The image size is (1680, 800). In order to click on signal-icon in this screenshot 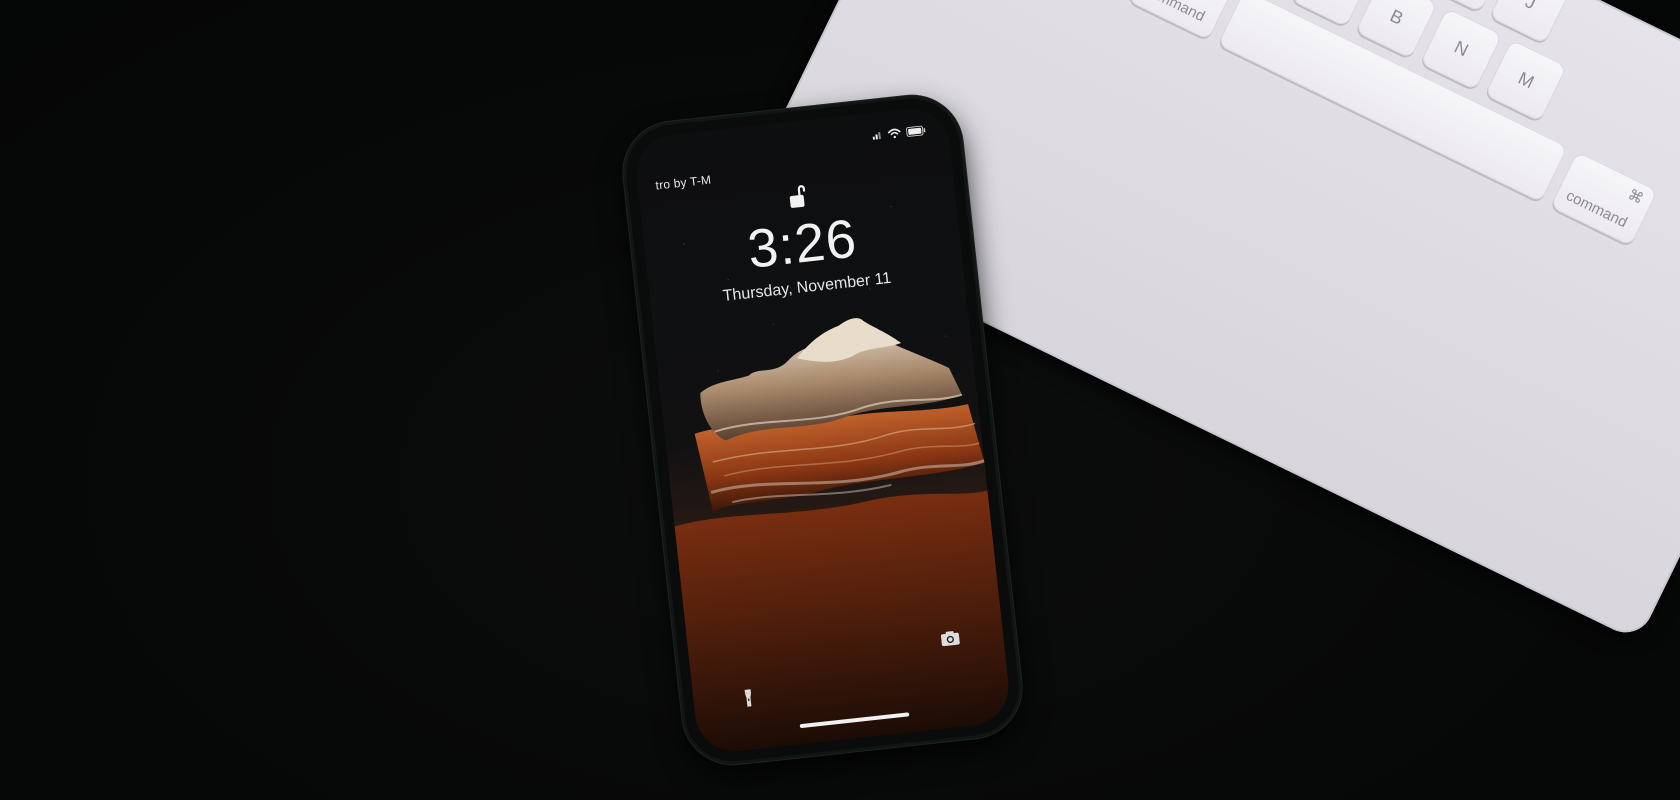, I will do `click(876, 136)`.